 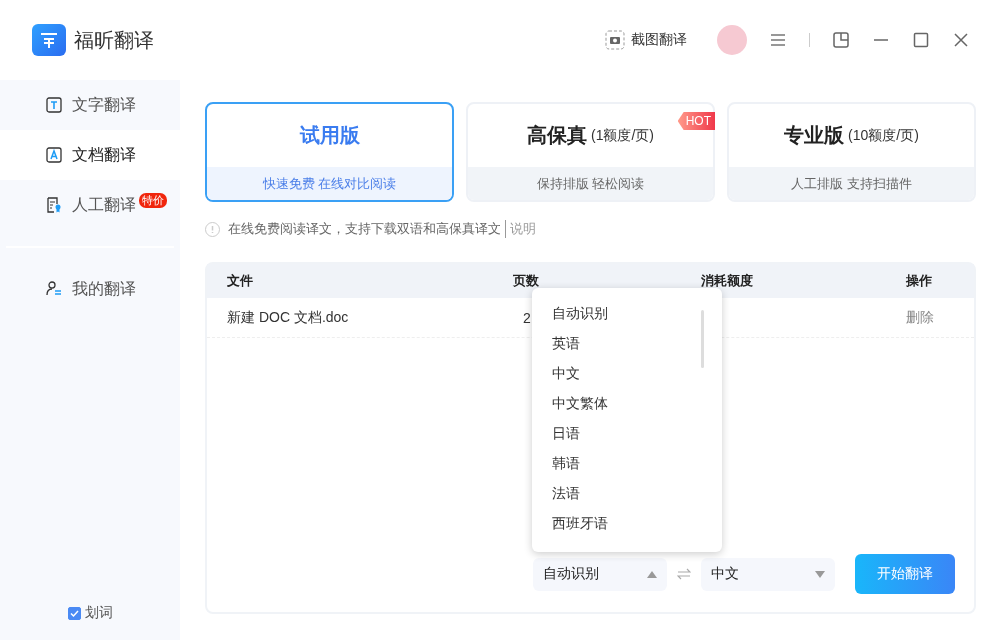 I want to click on sidebar-item: 文档翻译, so click(x=90, y=155).